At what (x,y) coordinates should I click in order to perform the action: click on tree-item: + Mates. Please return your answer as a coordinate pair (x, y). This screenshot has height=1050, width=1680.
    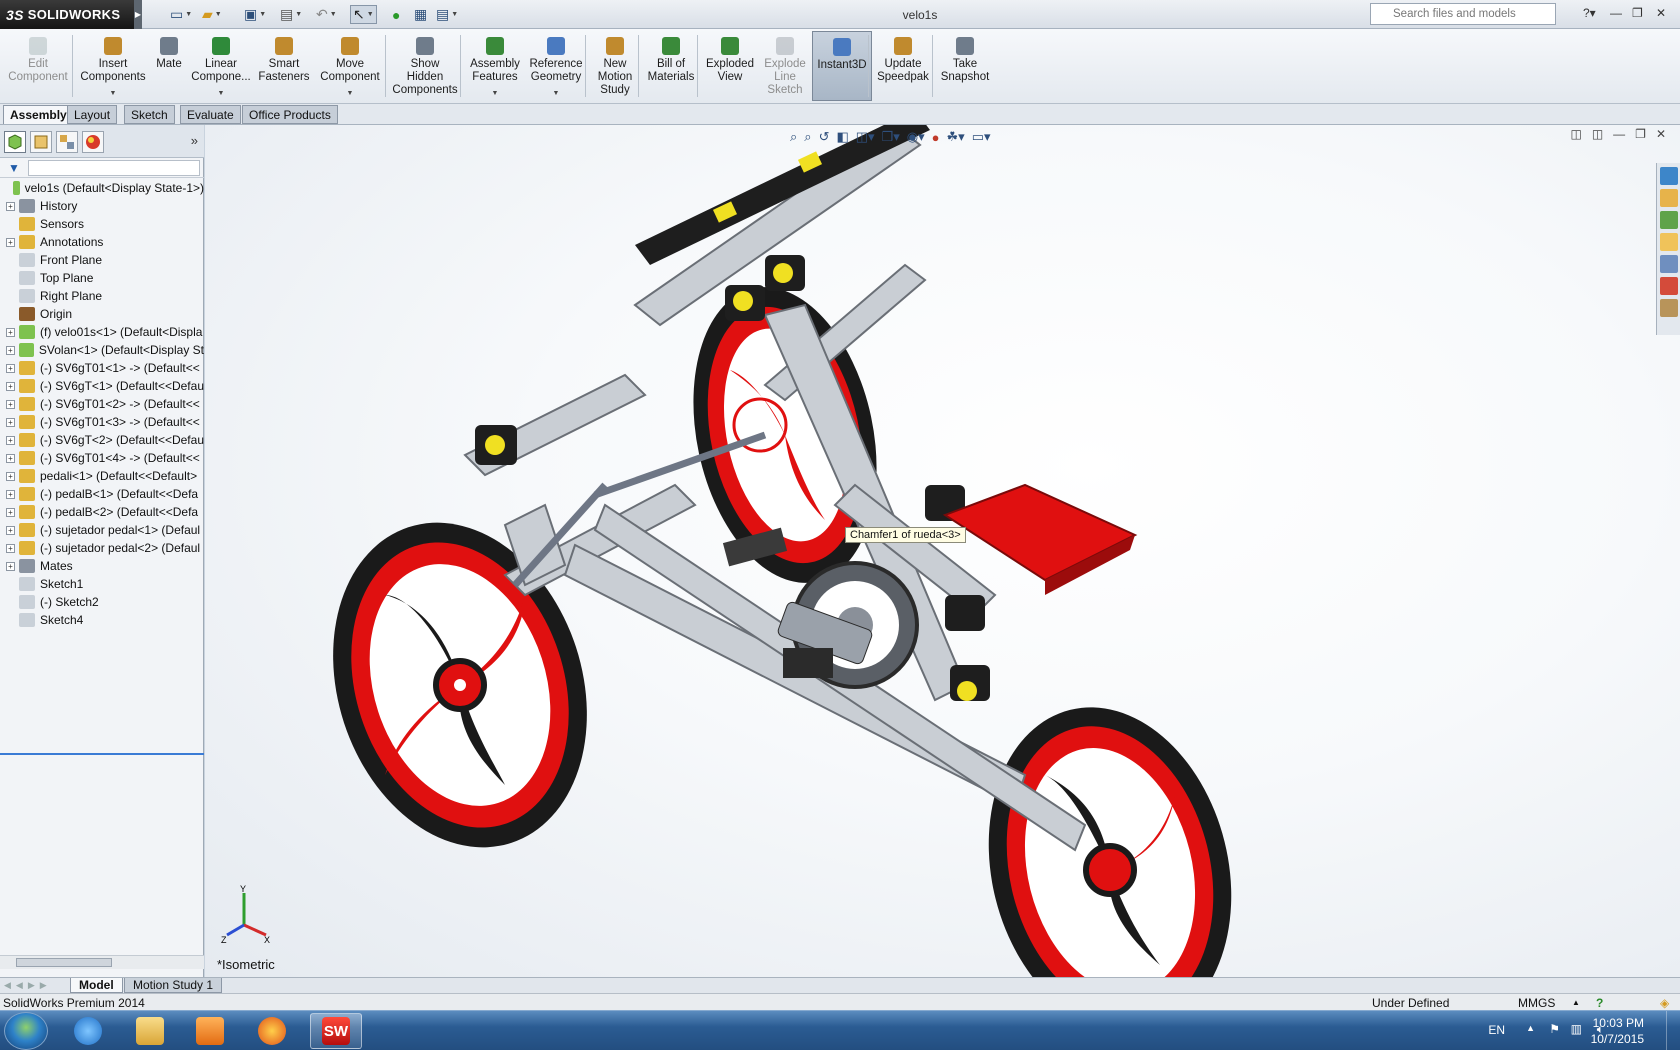
    Looking at the image, I should click on (102, 566).